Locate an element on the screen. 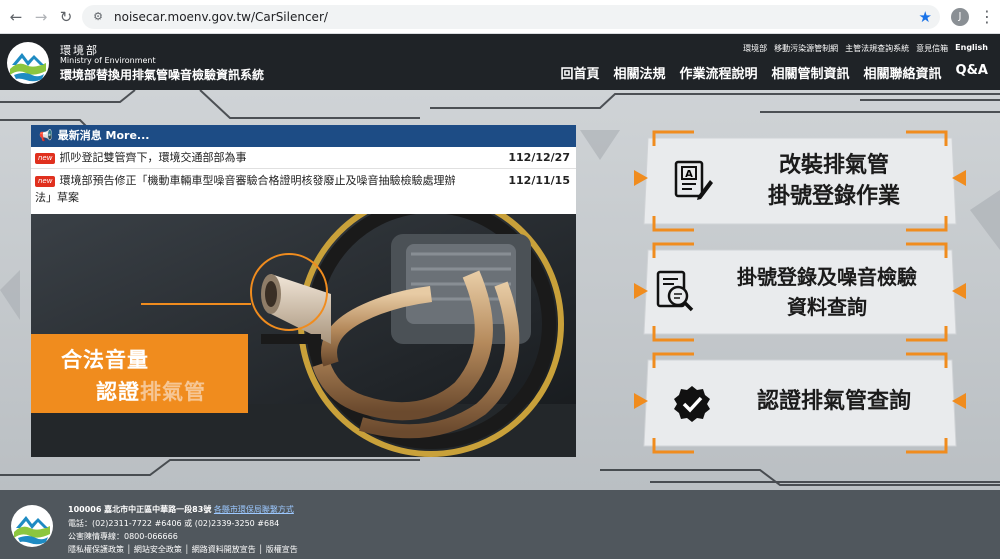  footer-contact-link: 各縣市環保局聯繫方式 is located at coordinates (254, 509).